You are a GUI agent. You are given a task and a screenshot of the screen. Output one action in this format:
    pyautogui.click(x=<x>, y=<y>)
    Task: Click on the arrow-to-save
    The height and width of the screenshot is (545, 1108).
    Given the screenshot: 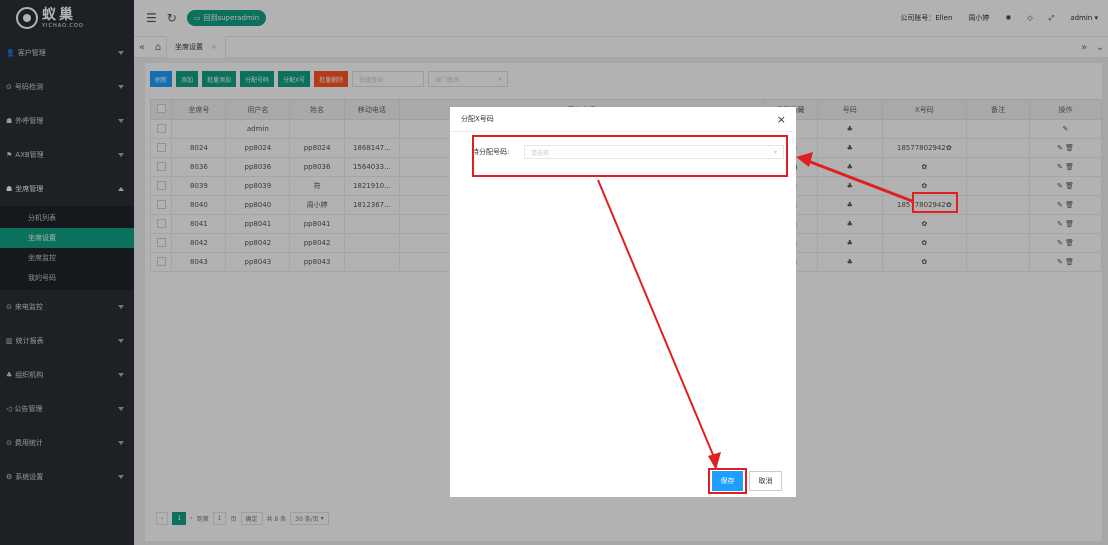 What is the action you would take?
    pyautogui.click(x=657, y=321)
    